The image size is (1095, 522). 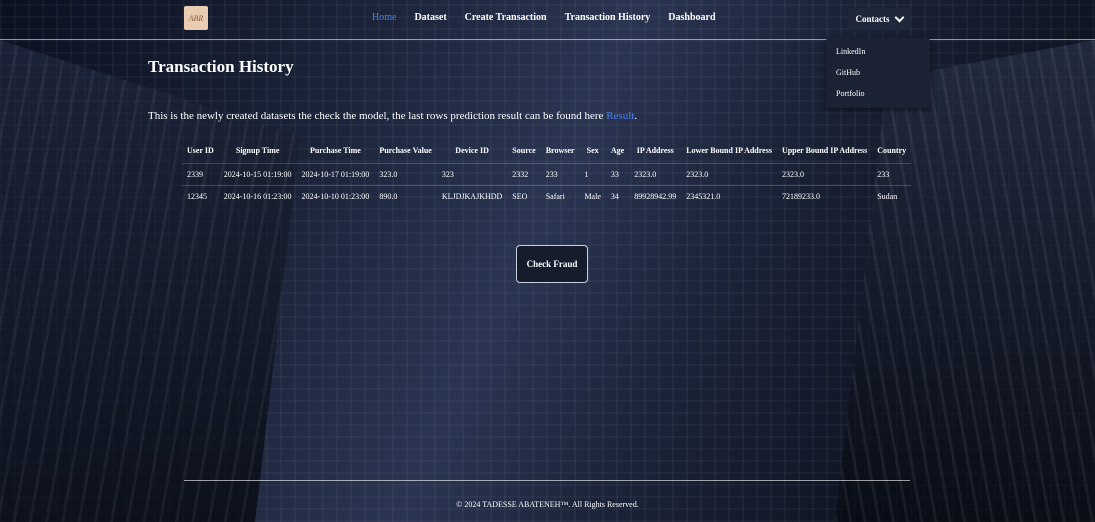 What do you see at coordinates (524, 150) in the screenshot?
I see `col-source: Source` at bounding box center [524, 150].